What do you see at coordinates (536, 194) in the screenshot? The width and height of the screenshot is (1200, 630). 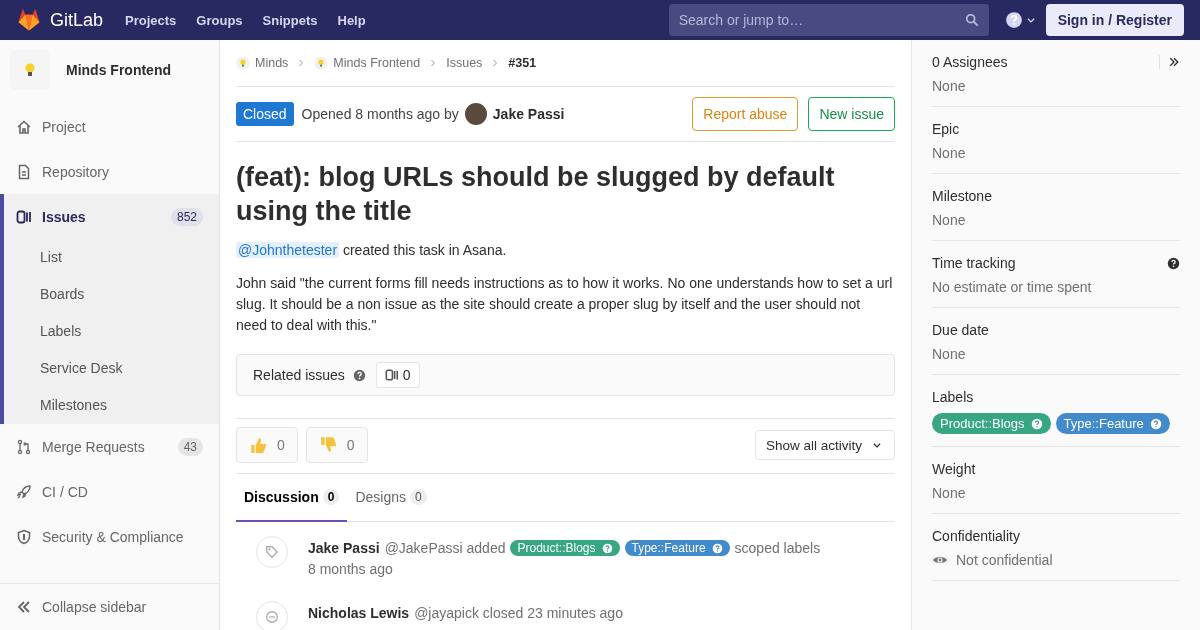 I see `issue-title: (feat): blog URLs should be slugged by default using the title` at bounding box center [536, 194].